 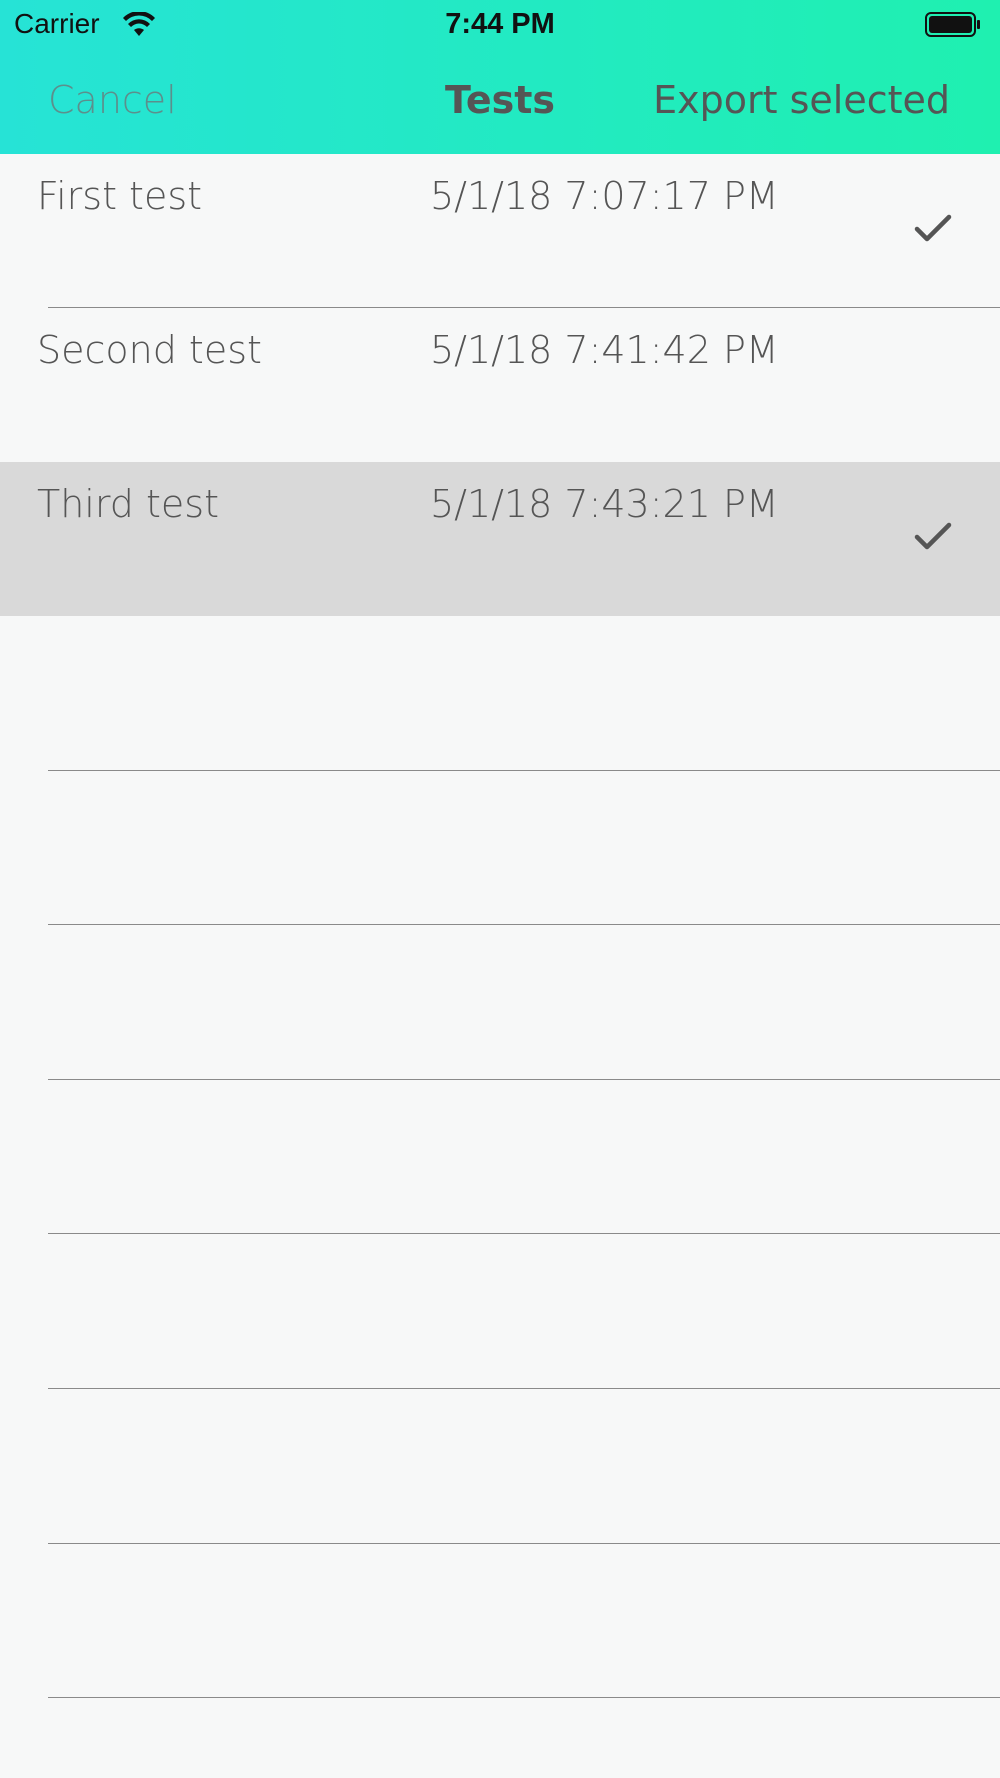 I want to click on list-item-first-test: First test 5/1/18 7:07:17 PM, so click(x=500, y=231).